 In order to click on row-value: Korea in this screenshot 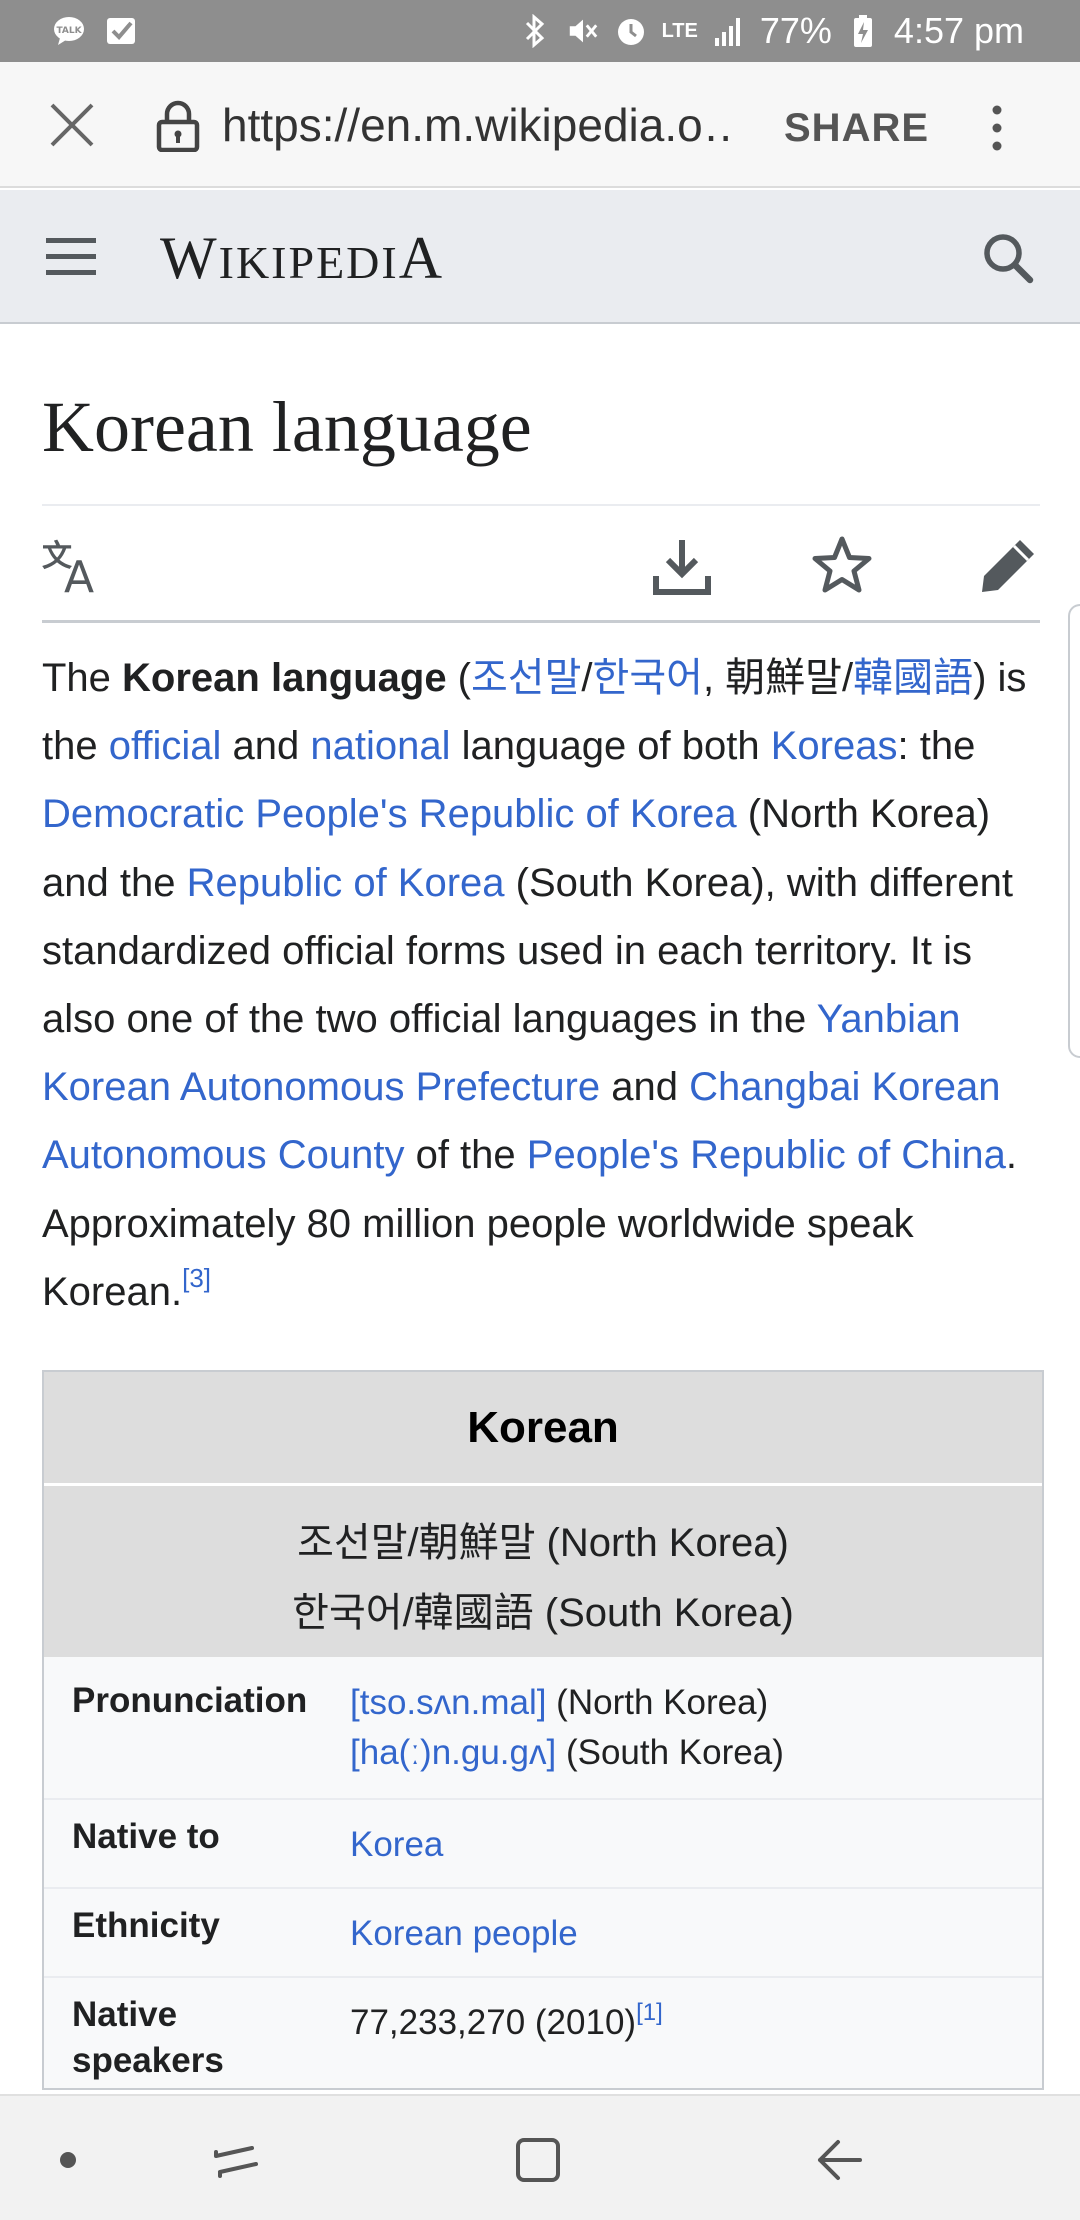, I will do `click(396, 1845)`.